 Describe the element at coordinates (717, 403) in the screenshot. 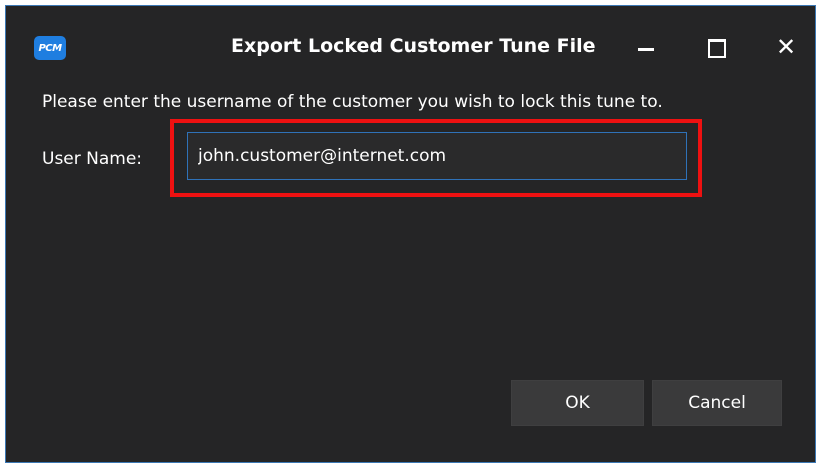

I see `cancel-button: Cancel` at that location.